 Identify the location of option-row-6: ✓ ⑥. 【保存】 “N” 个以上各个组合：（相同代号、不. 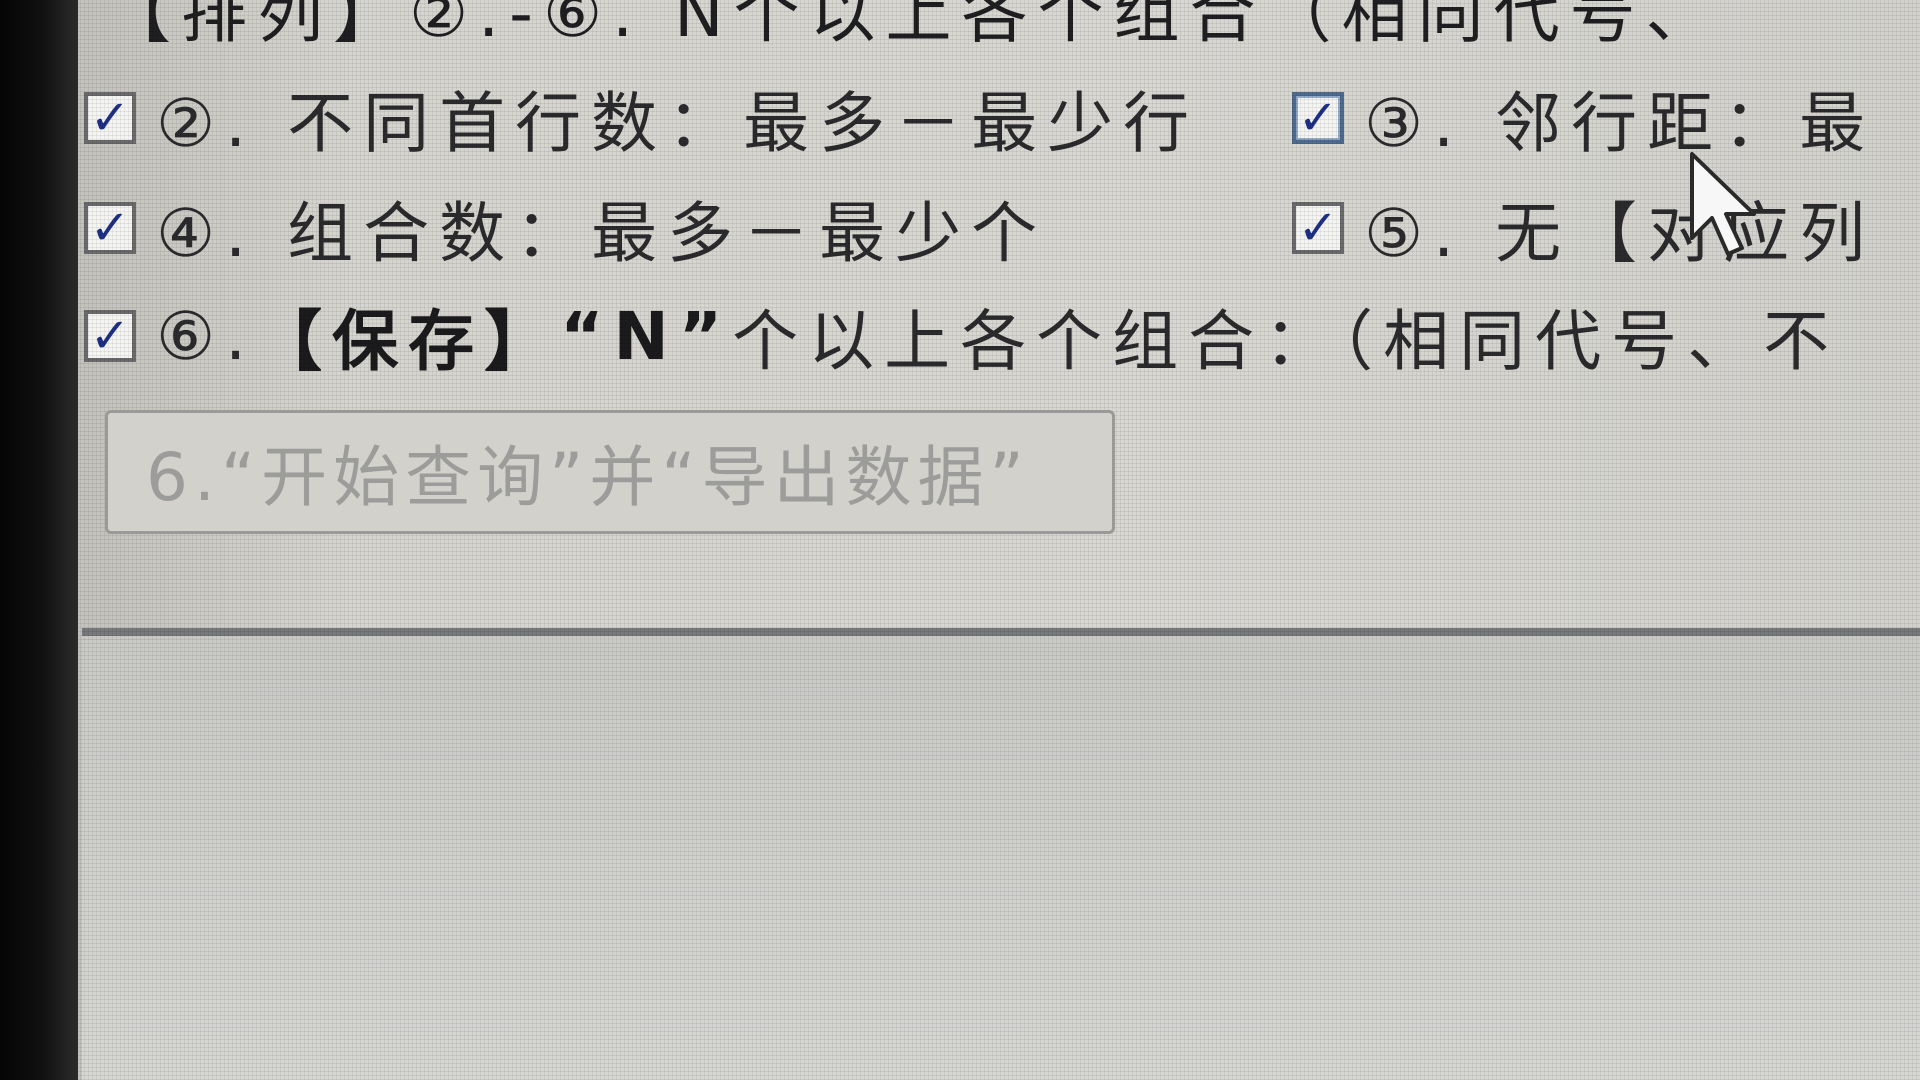
(961, 336).